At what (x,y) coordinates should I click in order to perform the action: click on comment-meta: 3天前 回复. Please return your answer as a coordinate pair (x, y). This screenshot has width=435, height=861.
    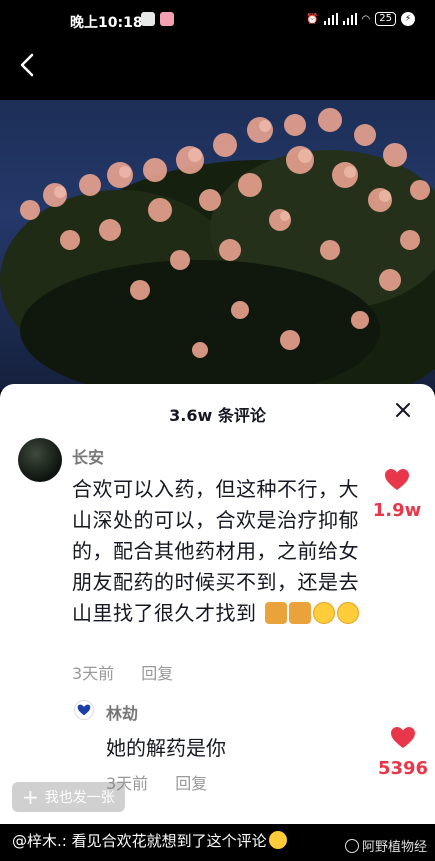
    Looking at the image, I should click on (122, 672).